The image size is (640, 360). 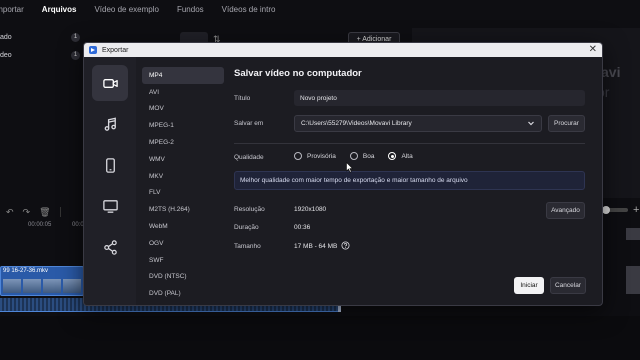 What do you see at coordinates (345, 245) in the screenshot?
I see `help-icon` at bounding box center [345, 245].